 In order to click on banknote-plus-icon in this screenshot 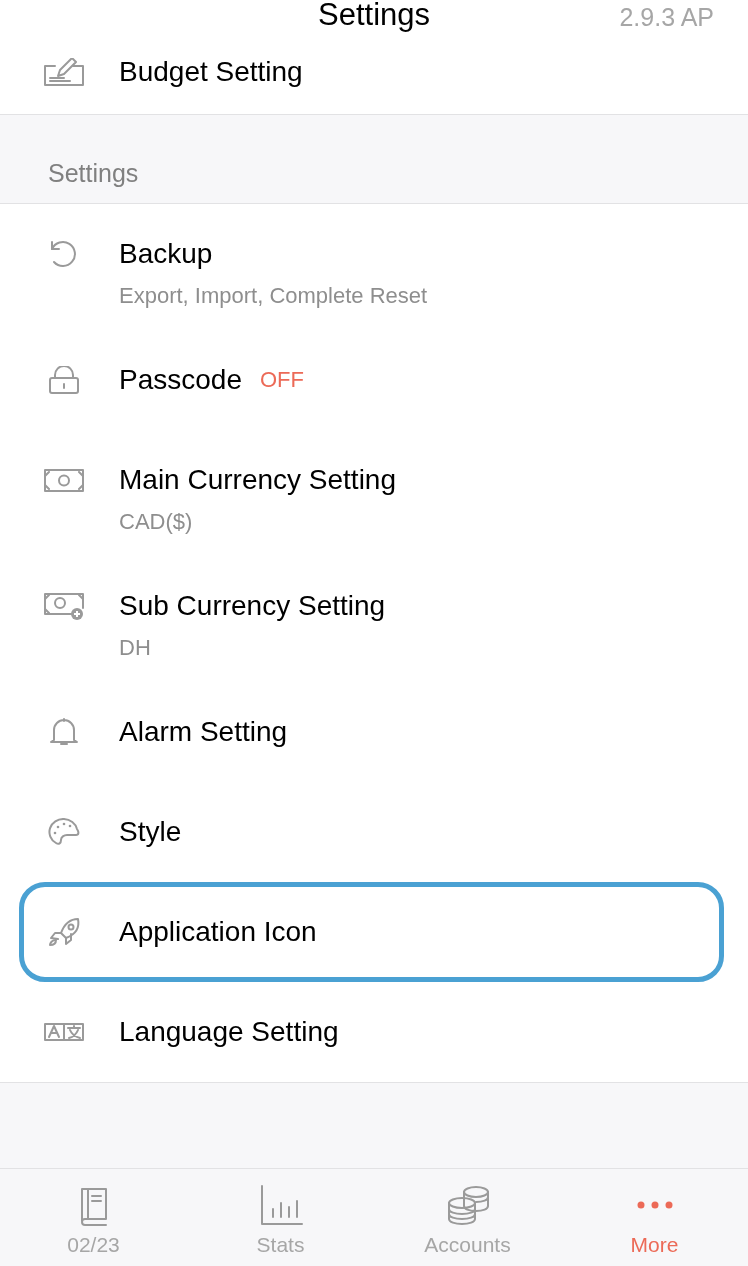, I will do `click(64, 606)`.